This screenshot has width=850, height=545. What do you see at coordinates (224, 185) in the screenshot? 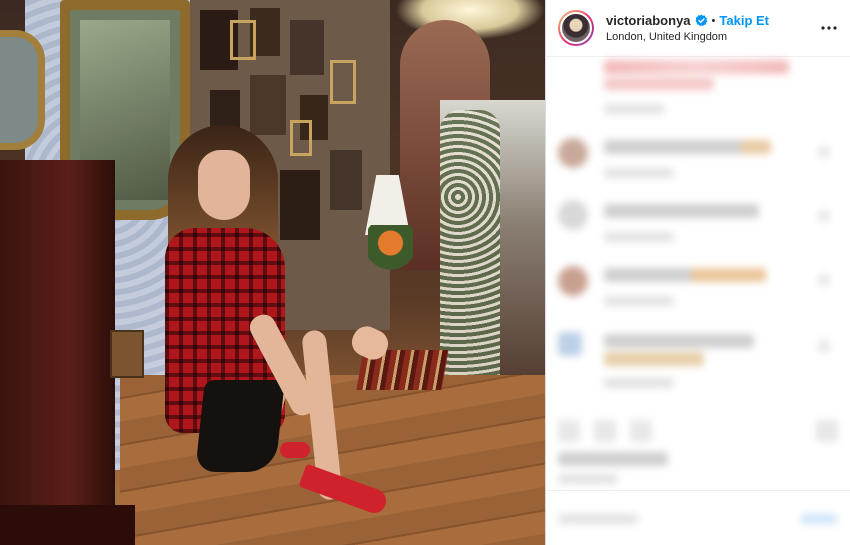
I see `person-face` at bounding box center [224, 185].